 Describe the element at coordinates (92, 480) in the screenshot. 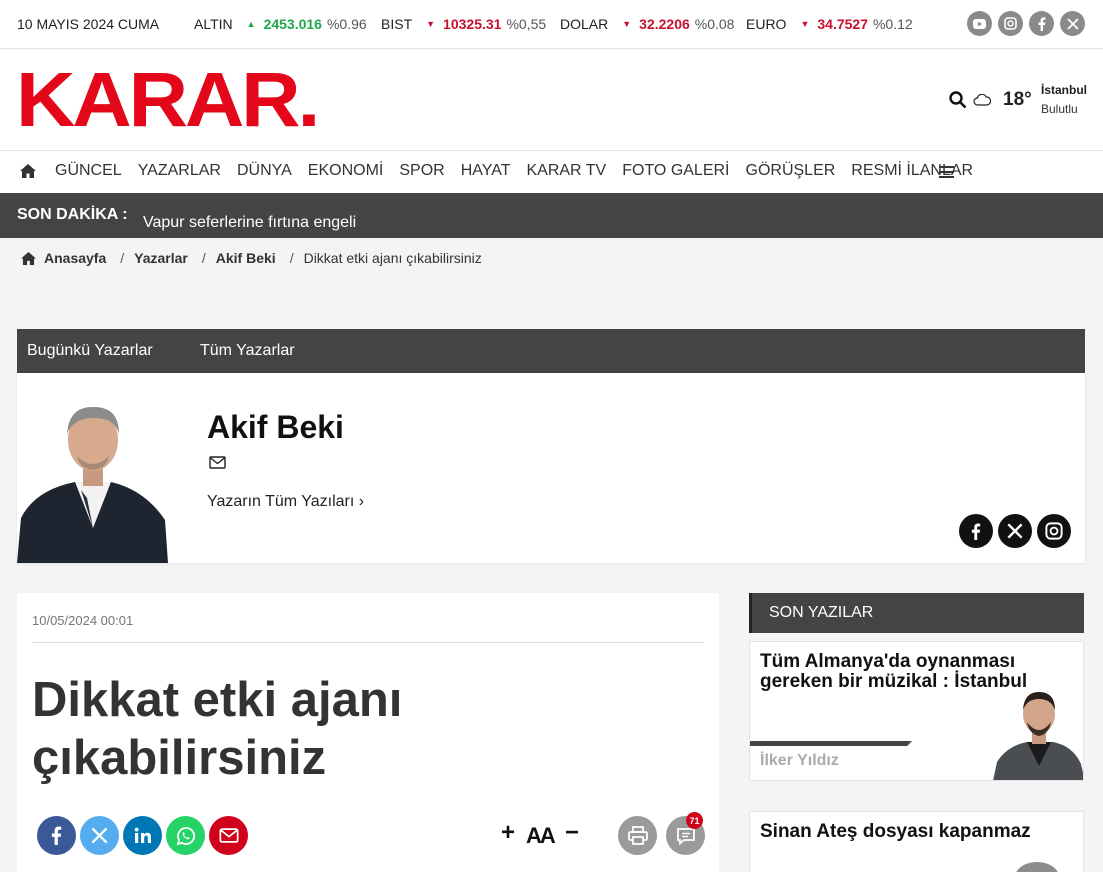

I see `author-photo` at that location.